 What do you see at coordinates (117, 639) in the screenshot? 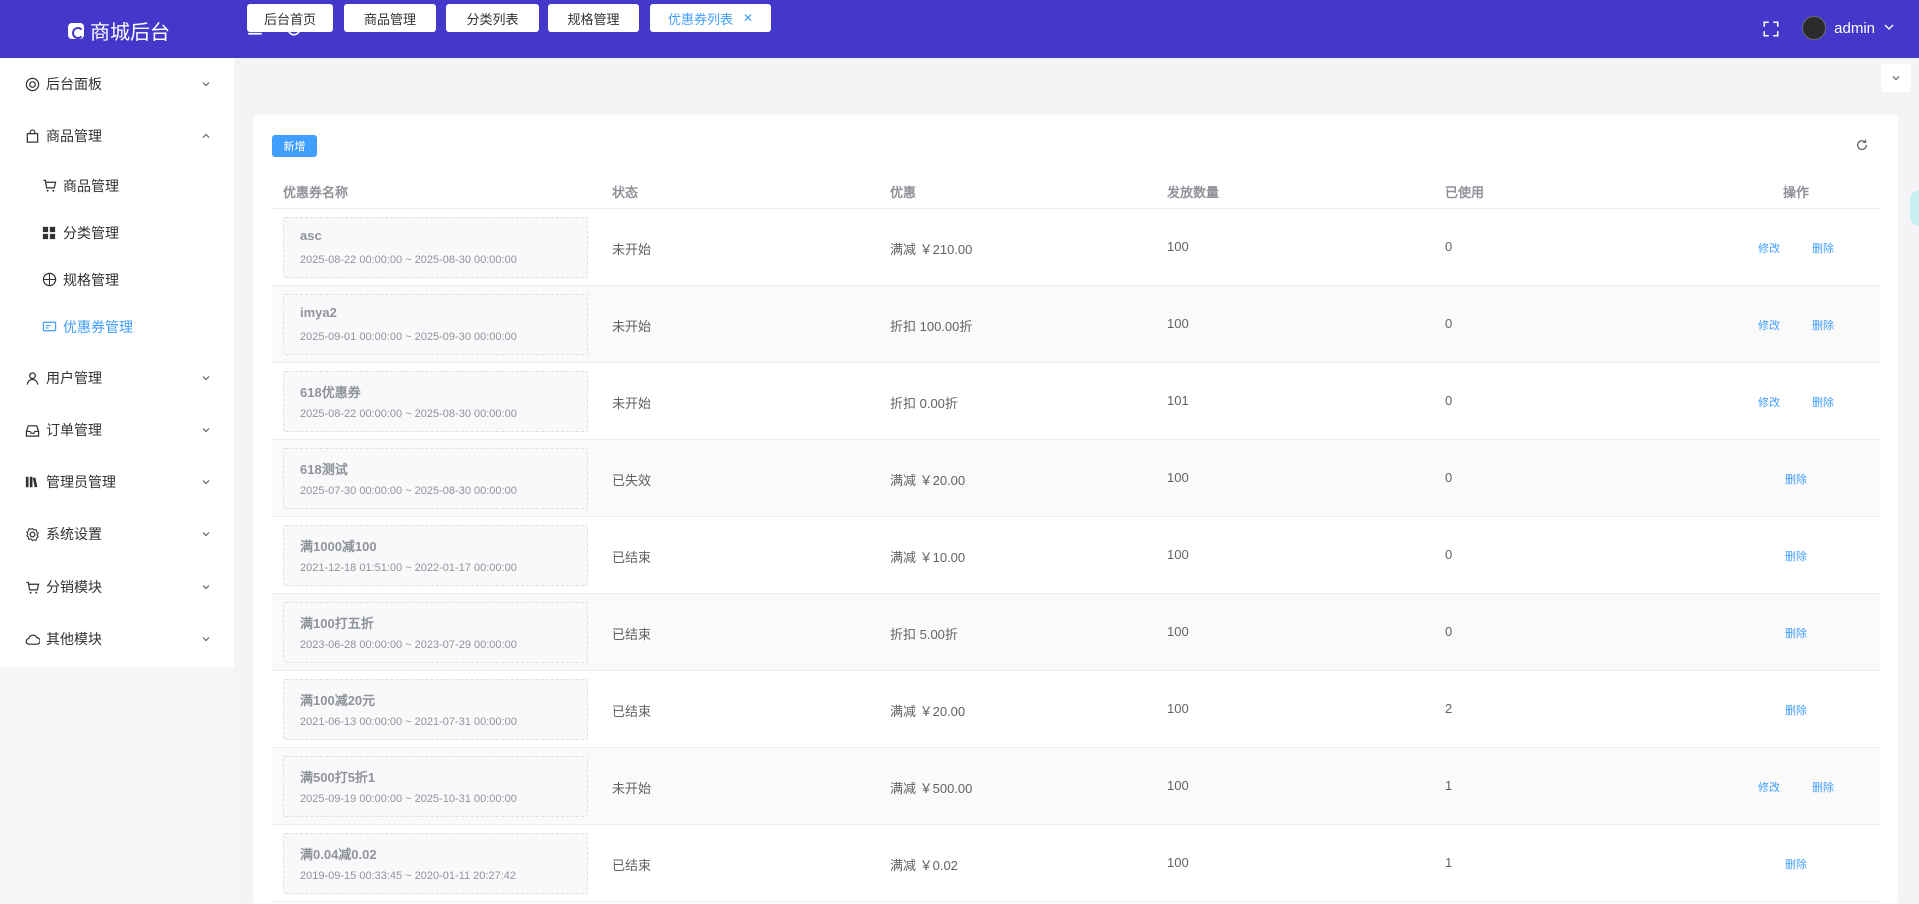
I see `sidebar-item-others: 其他模块` at bounding box center [117, 639].